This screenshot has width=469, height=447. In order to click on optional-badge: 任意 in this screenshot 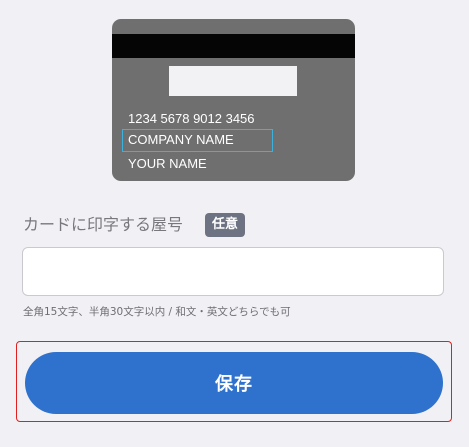, I will do `click(225, 225)`.